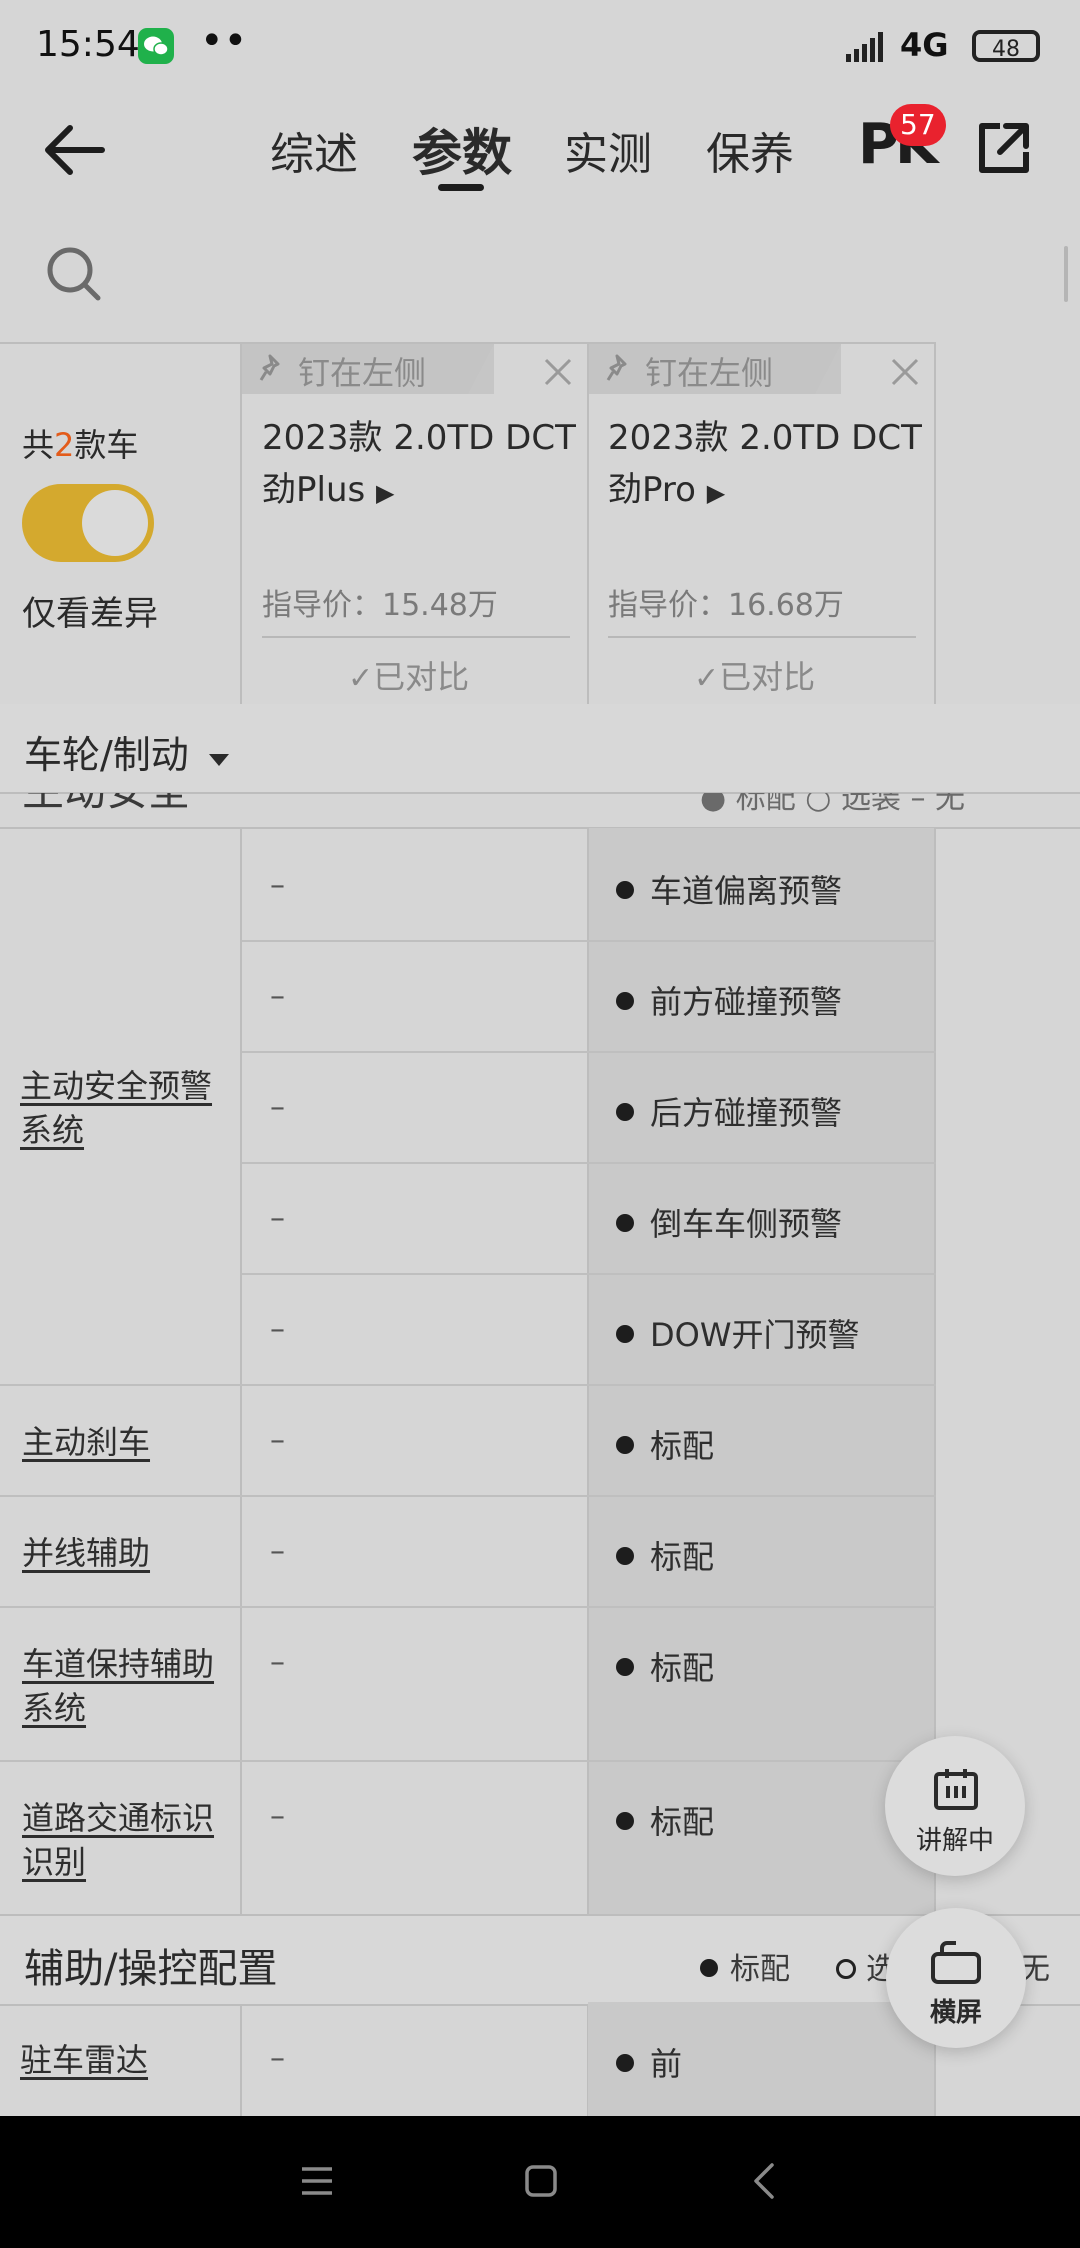 The width and height of the screenshot is (1080, 2248). I want to click on car-name: 2023款 2.0TD DCT 劲Plus ▶, so click(419, 465).